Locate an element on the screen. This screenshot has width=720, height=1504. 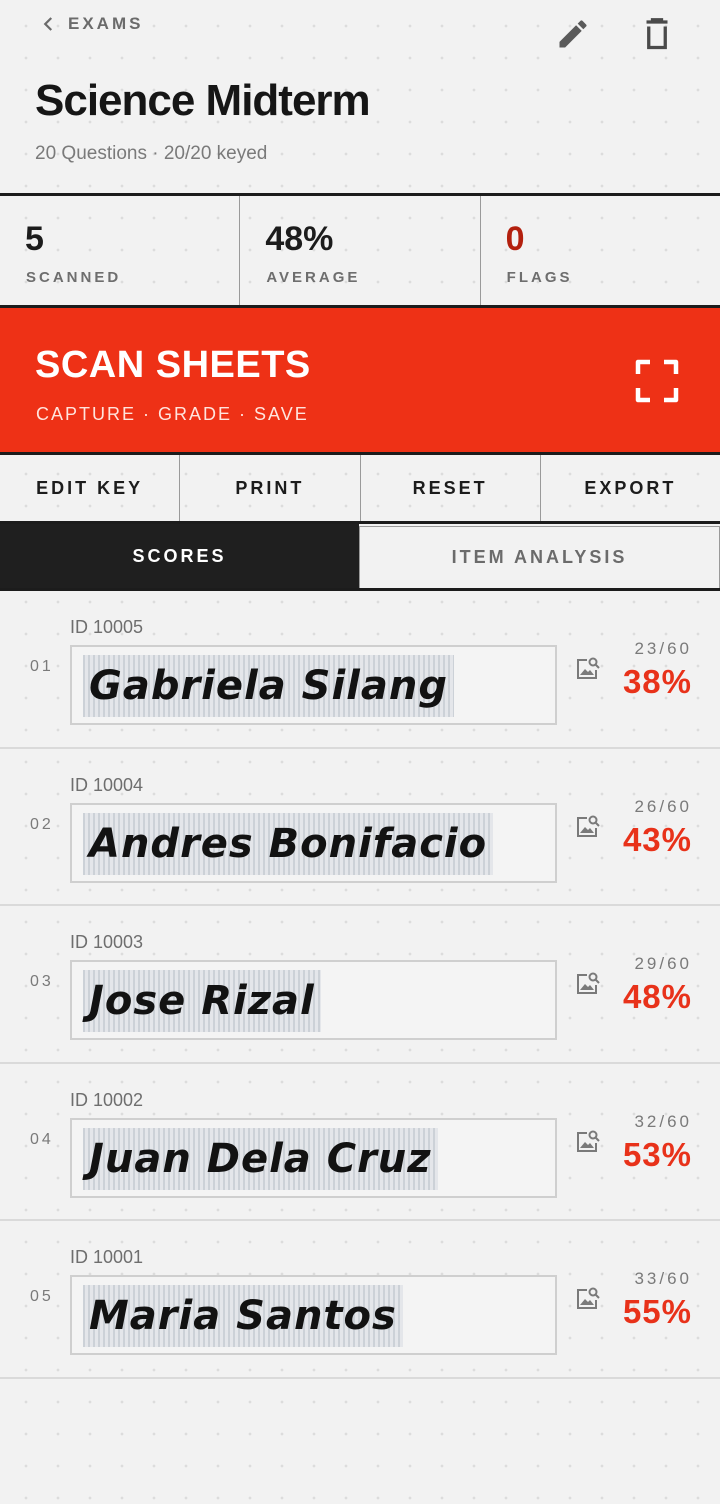
name-image-box: Gabriela Silang is located at coordinates (313, 685).